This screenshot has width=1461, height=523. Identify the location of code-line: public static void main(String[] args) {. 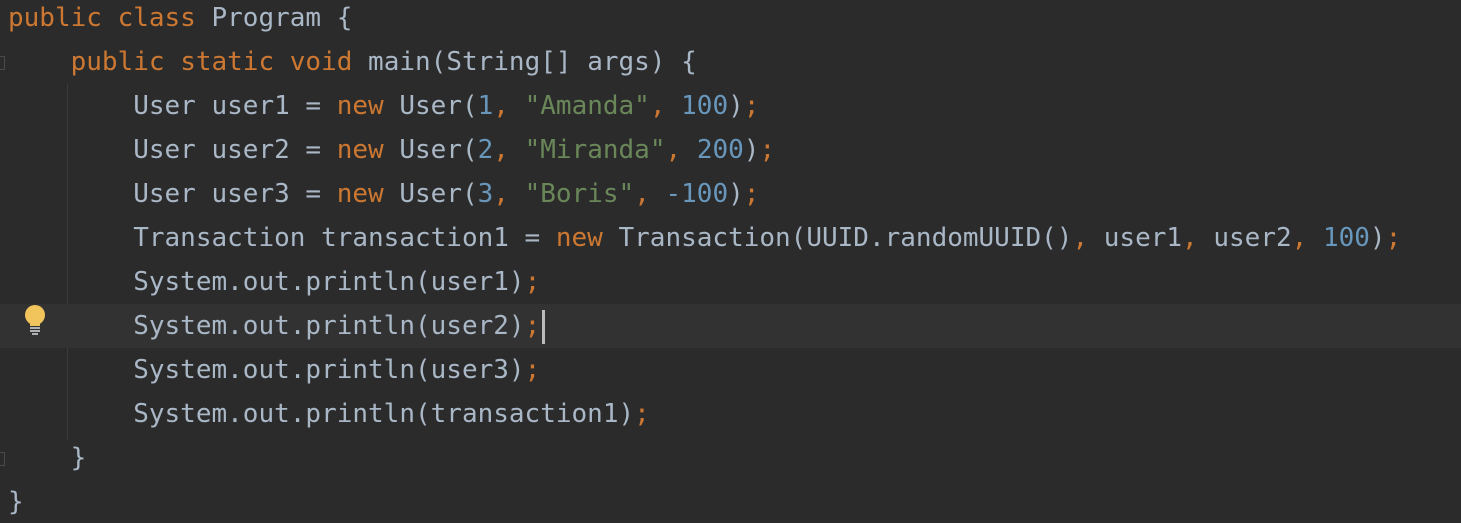
(730, 62).